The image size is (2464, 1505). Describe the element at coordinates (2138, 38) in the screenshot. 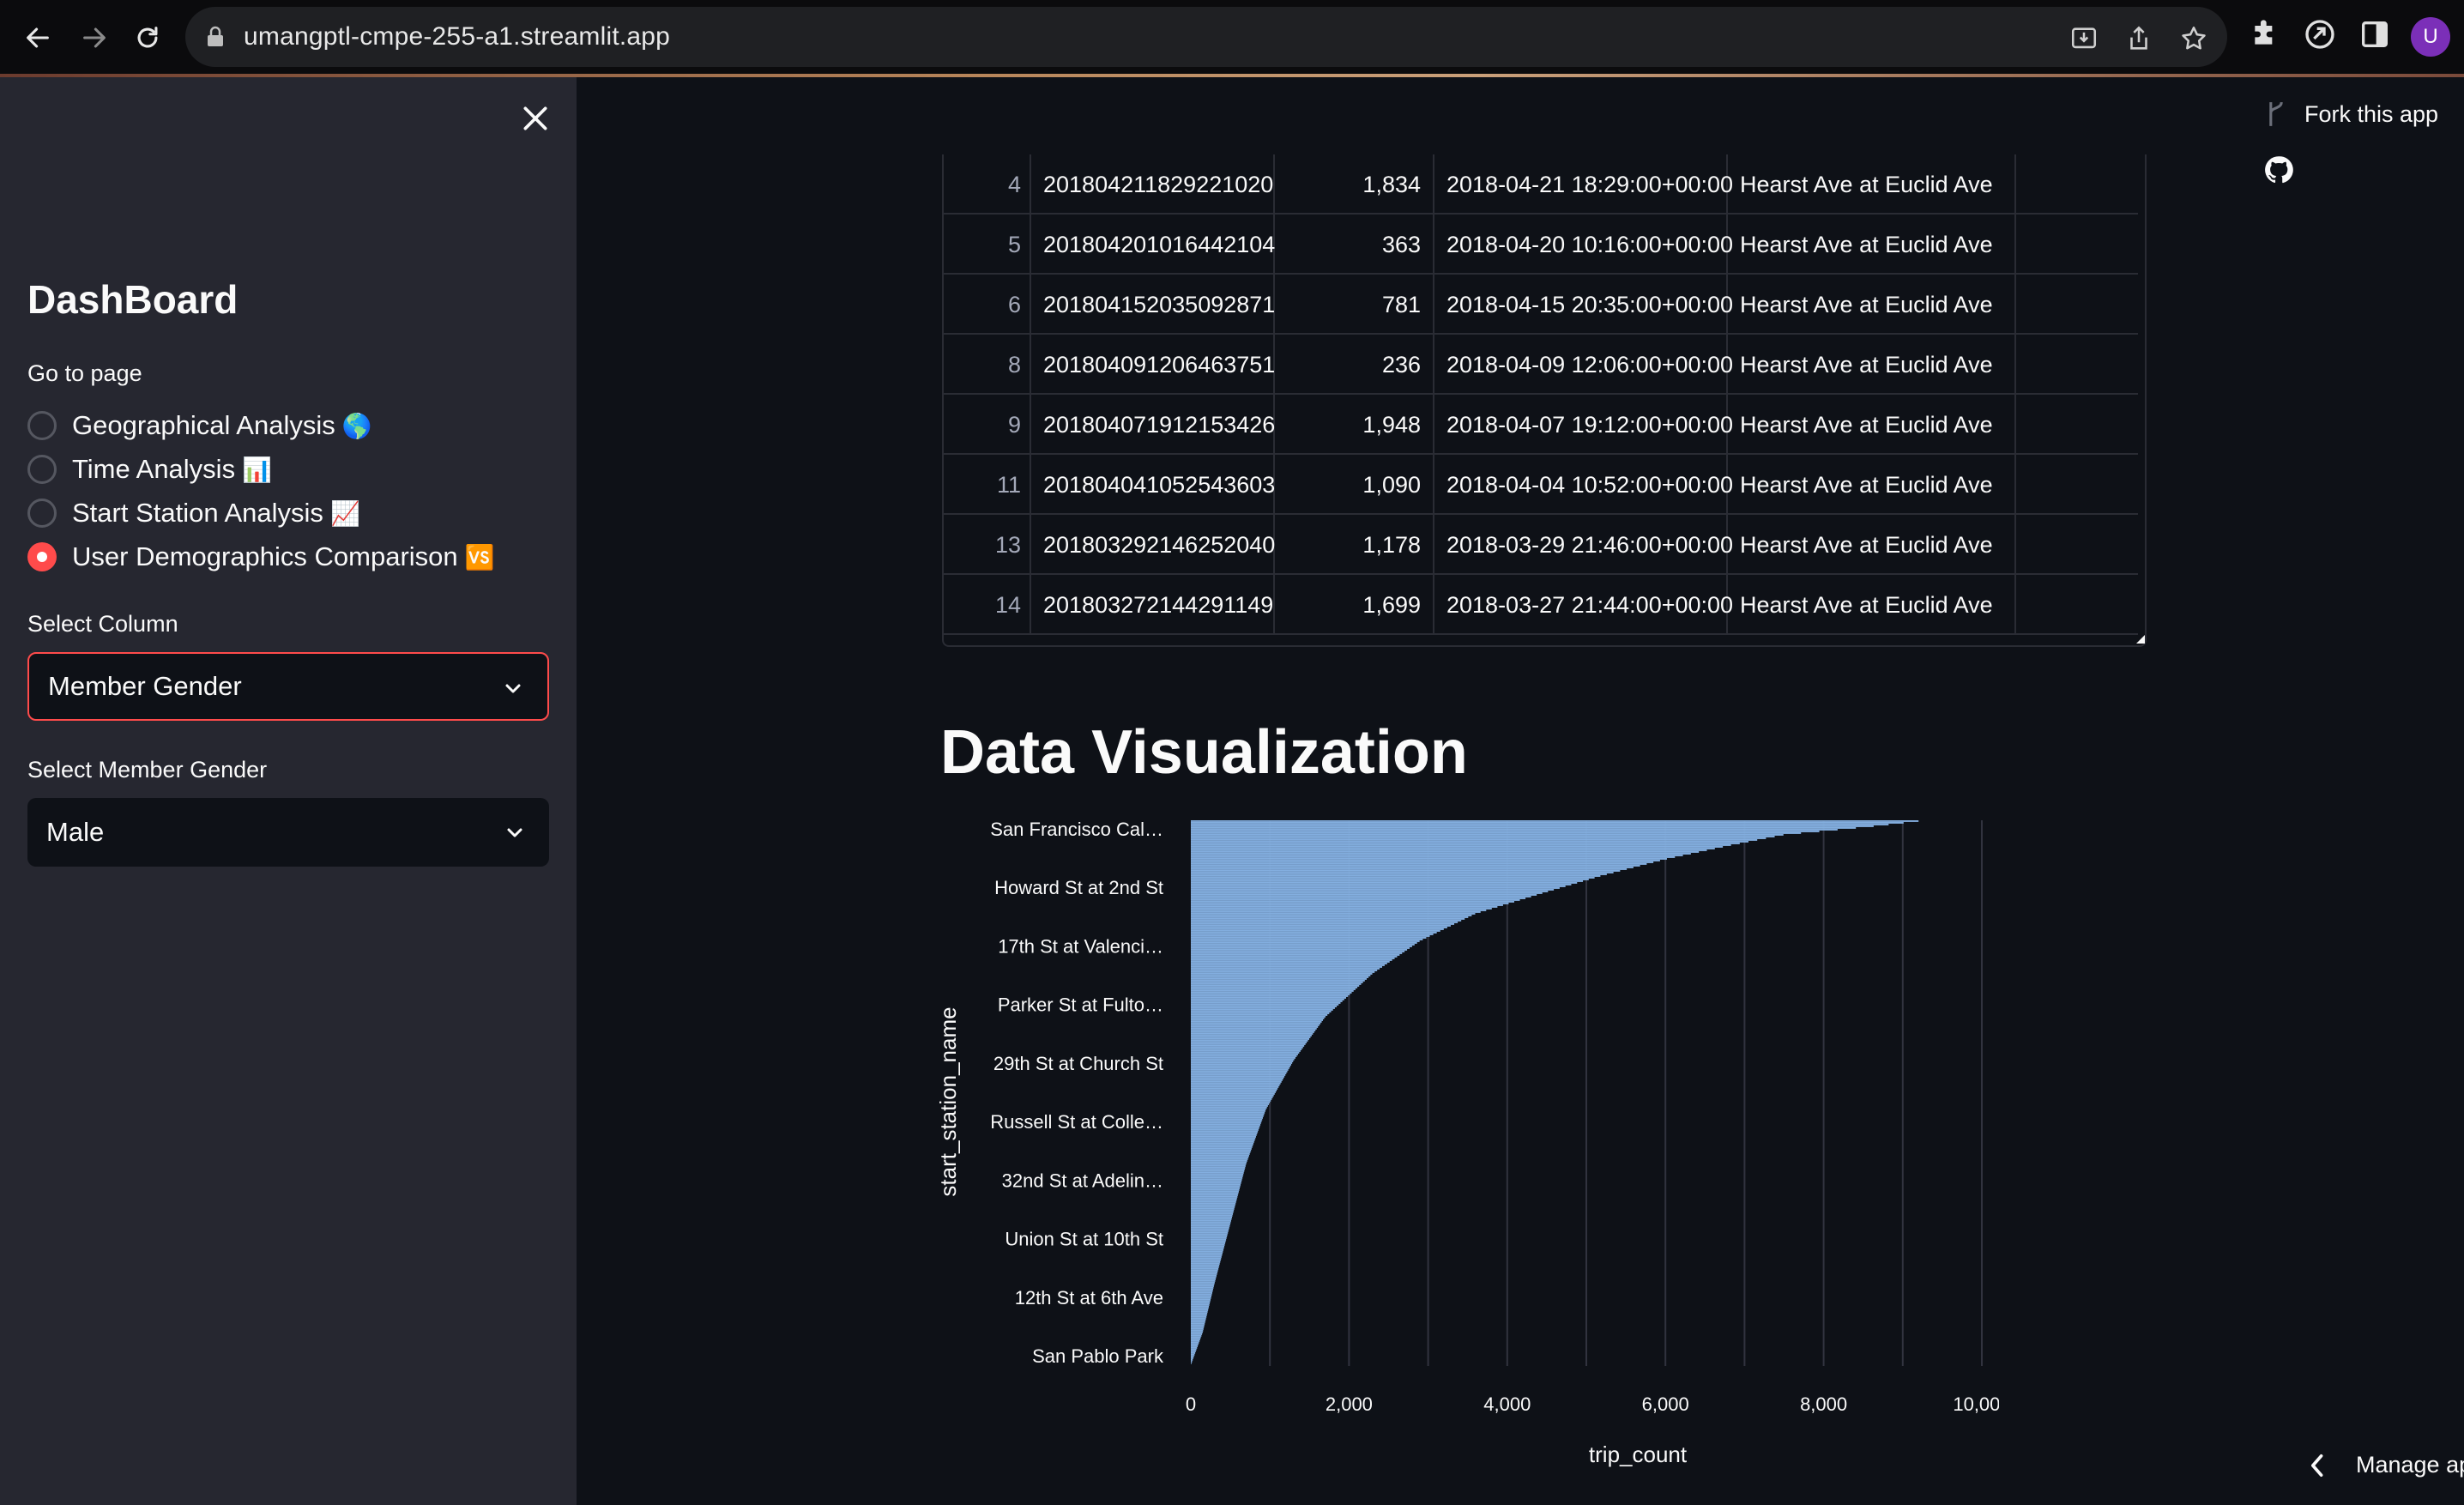

I see `share-icon` at that location.